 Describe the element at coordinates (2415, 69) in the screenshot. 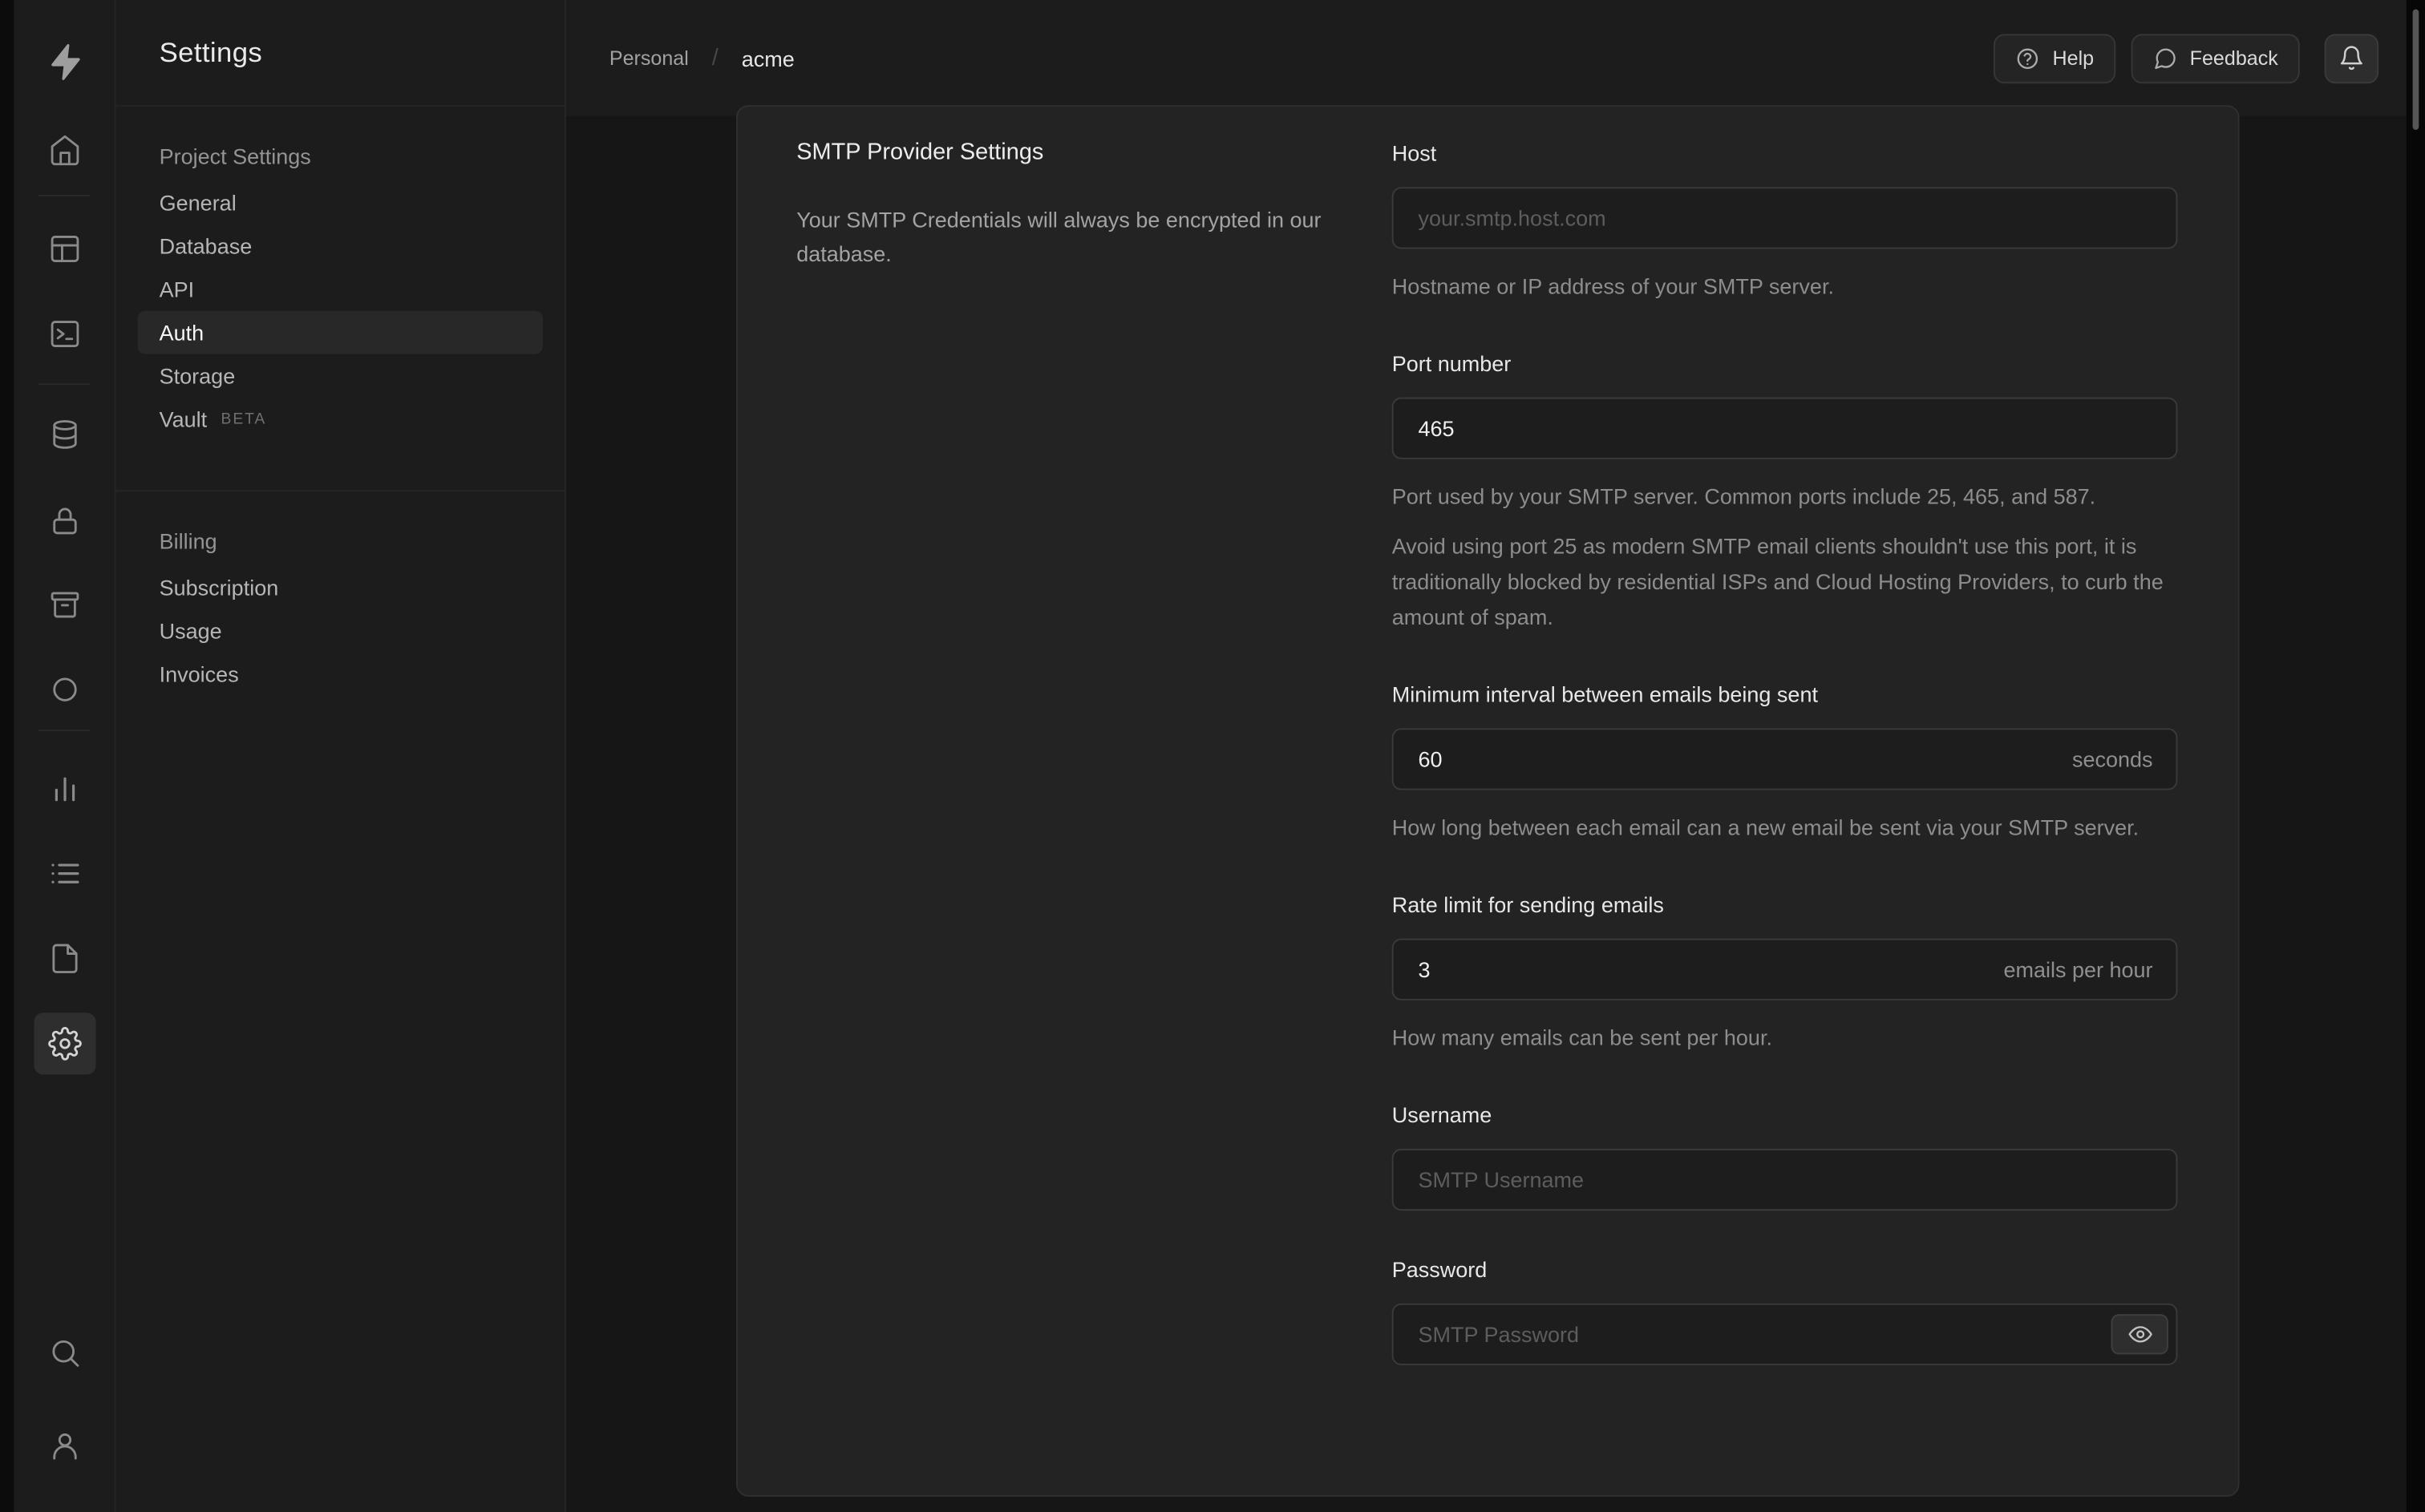

I see `scrollbar-thumb` at that location.